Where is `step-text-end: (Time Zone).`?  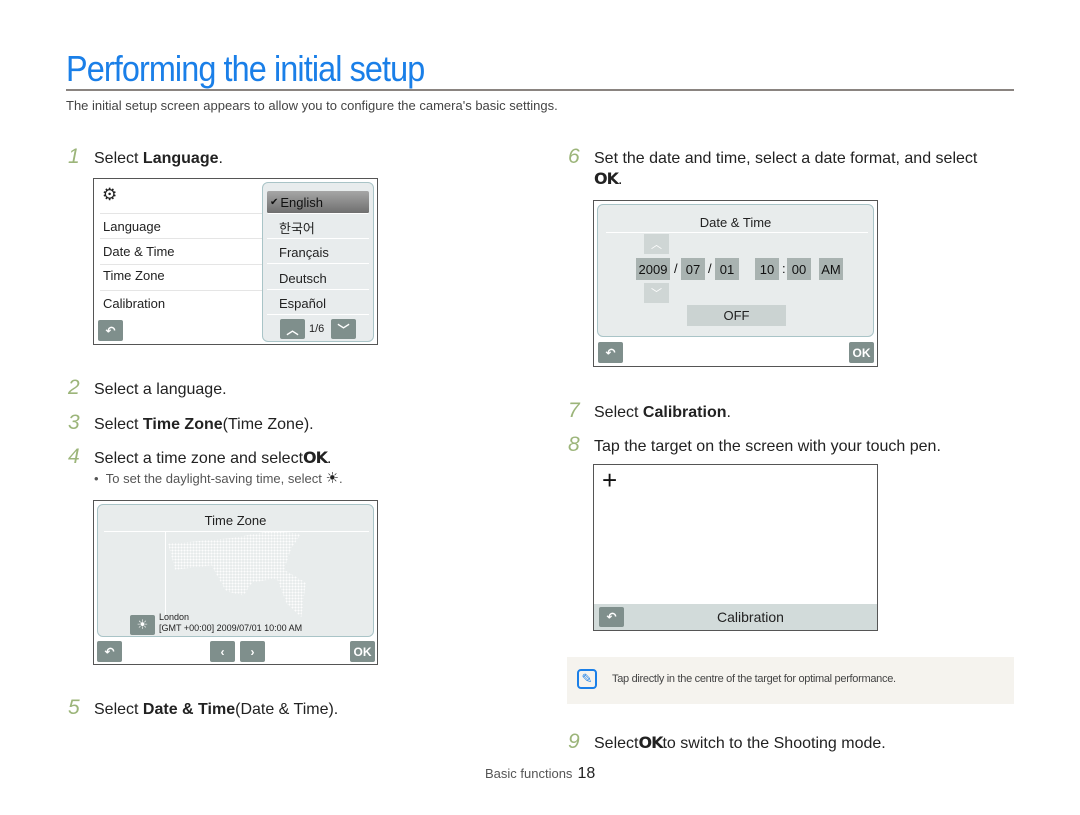 step-text-end: (Time Zone). is located at coordinates (268, 424).